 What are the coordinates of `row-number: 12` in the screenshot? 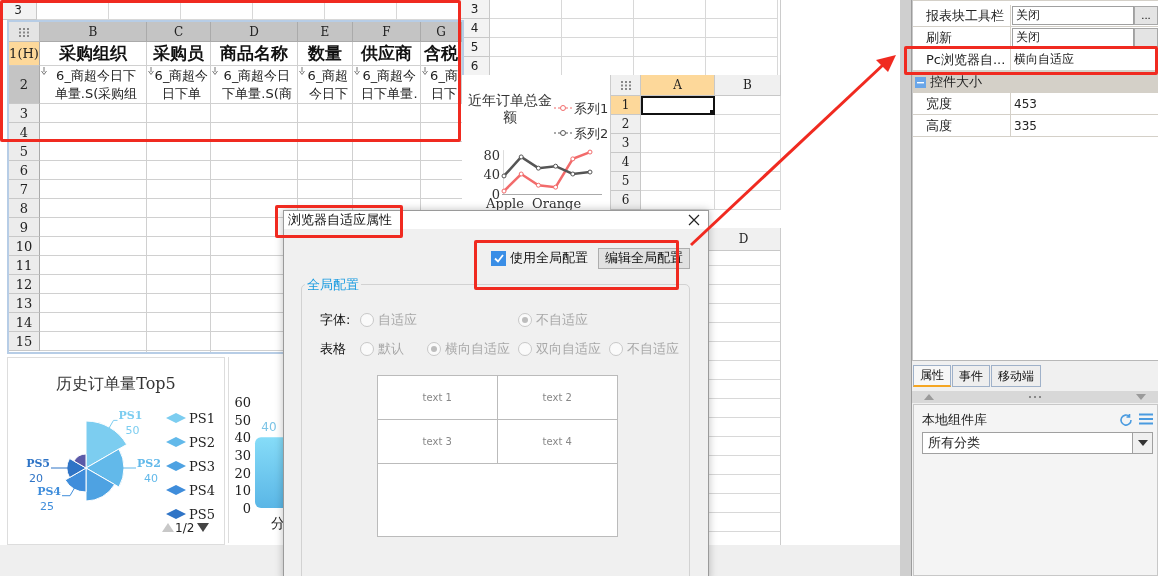 It's located at (24, 284).